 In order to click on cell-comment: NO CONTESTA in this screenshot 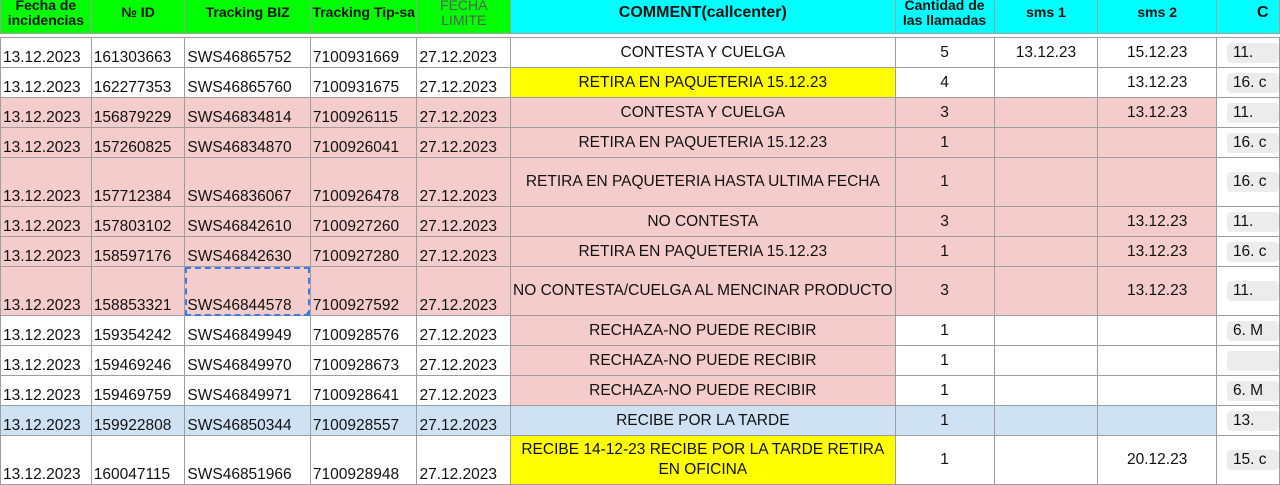, I will do `click(703, 221)`.